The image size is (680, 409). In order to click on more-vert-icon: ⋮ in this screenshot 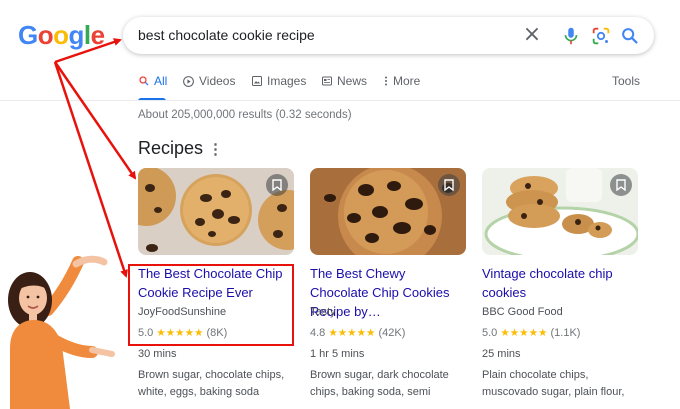, I will do `click(215, 149)`.